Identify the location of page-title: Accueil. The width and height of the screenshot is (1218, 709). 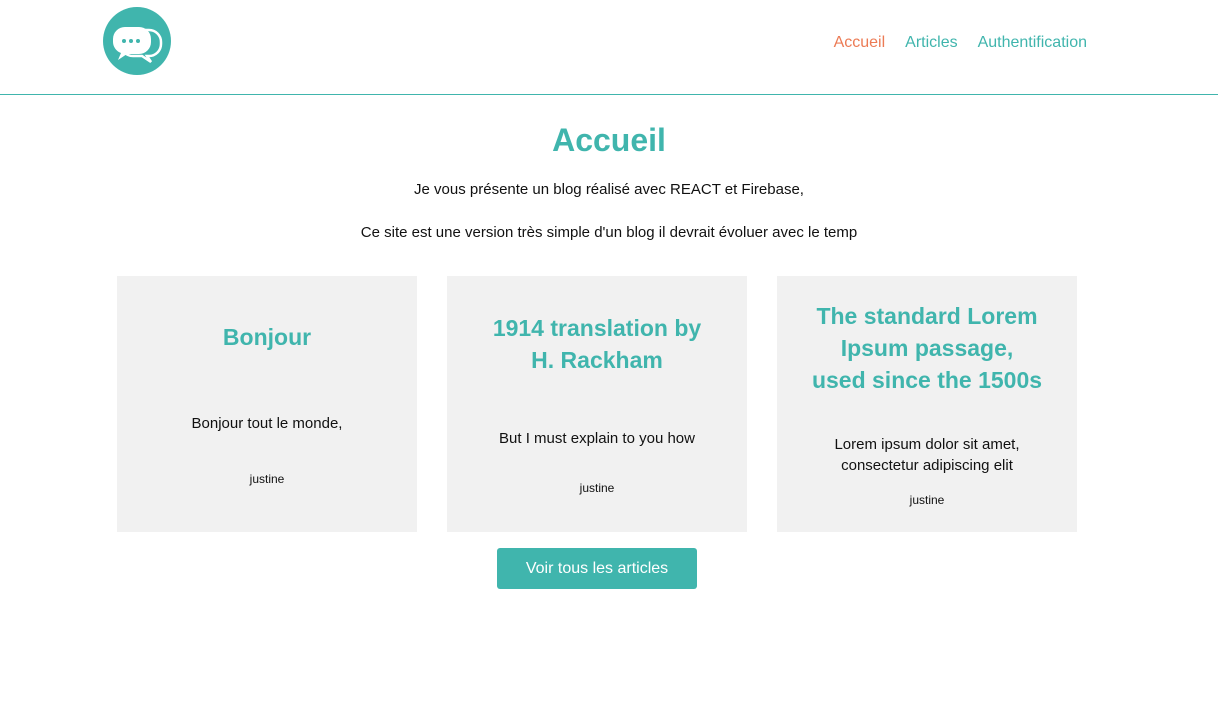
(609, 140).